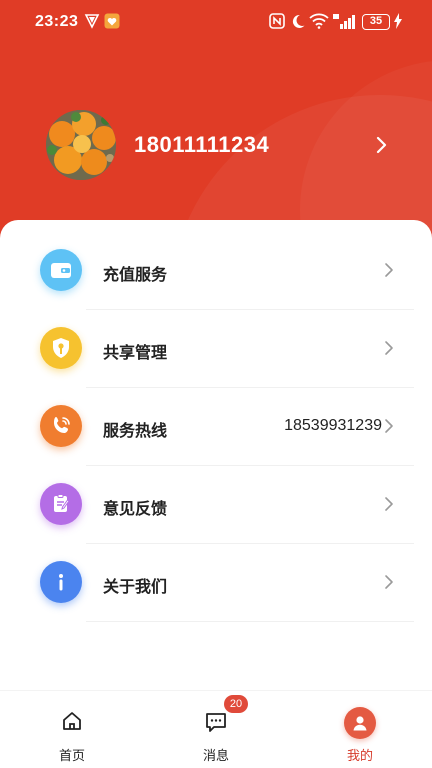  Describe the element at coordinates (112, 23) in the screenshot. I see `app-notification-icon` at that location.